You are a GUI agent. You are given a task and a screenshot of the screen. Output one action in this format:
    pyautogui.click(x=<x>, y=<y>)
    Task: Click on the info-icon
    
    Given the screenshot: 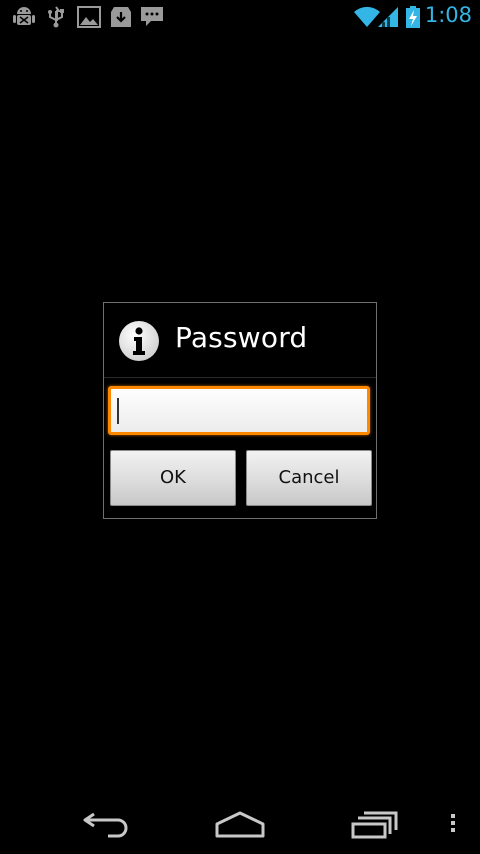 What is the action you would take?
    pyautogui.click(x=139, y=341)
    